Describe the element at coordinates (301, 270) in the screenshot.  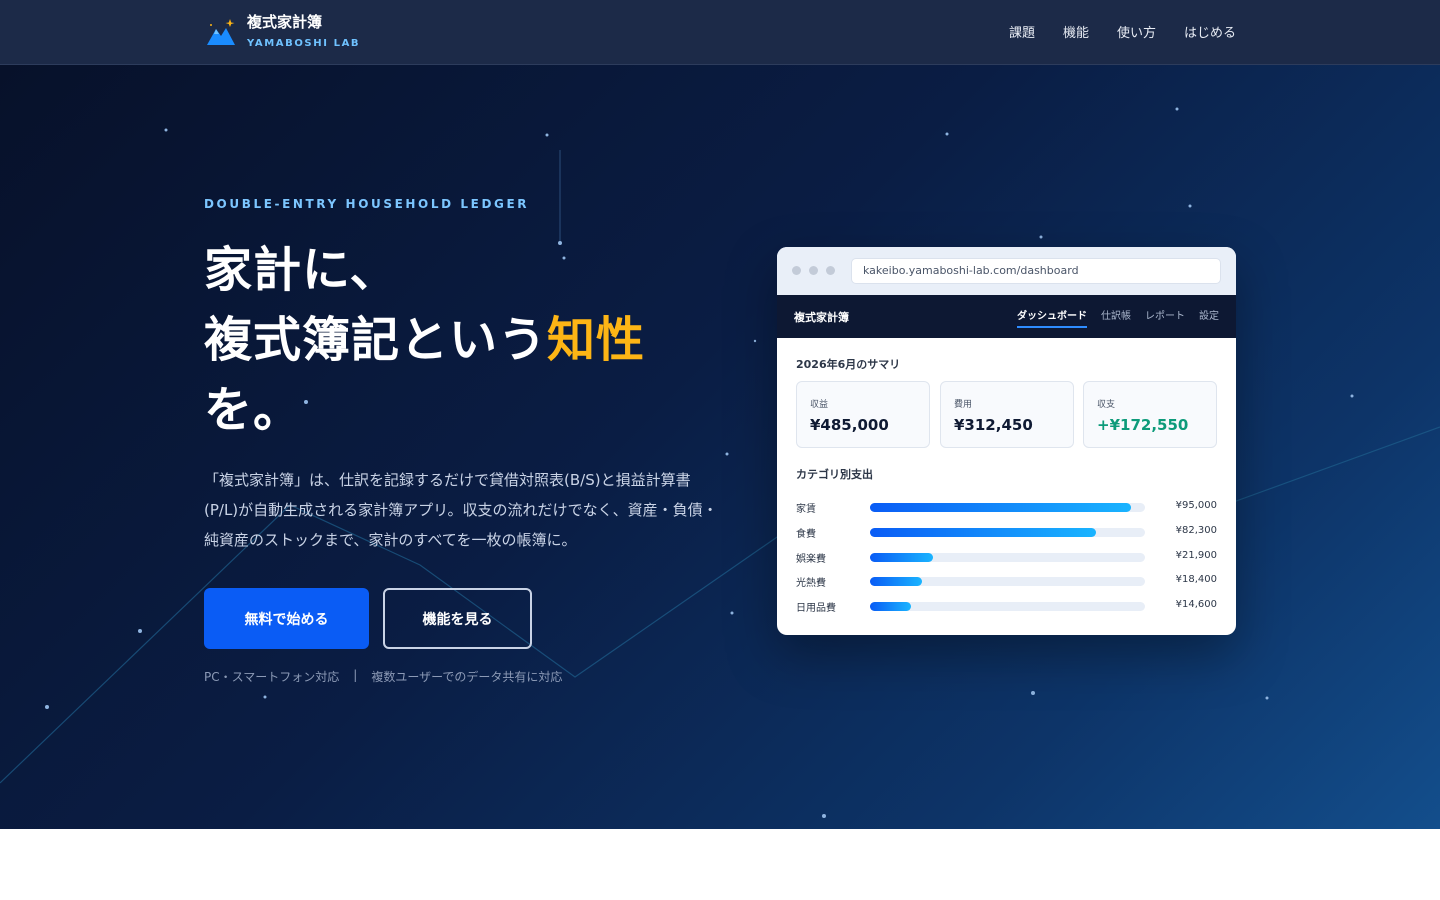
I see `headline-line-1: 家計に、` at that location.